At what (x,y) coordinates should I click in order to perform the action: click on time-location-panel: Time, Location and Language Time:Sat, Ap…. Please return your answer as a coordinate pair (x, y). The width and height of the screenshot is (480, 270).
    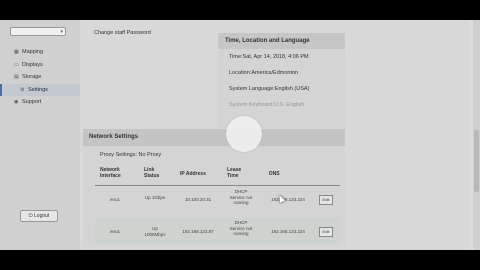
    Looking at the image, I should click on (281, 80).